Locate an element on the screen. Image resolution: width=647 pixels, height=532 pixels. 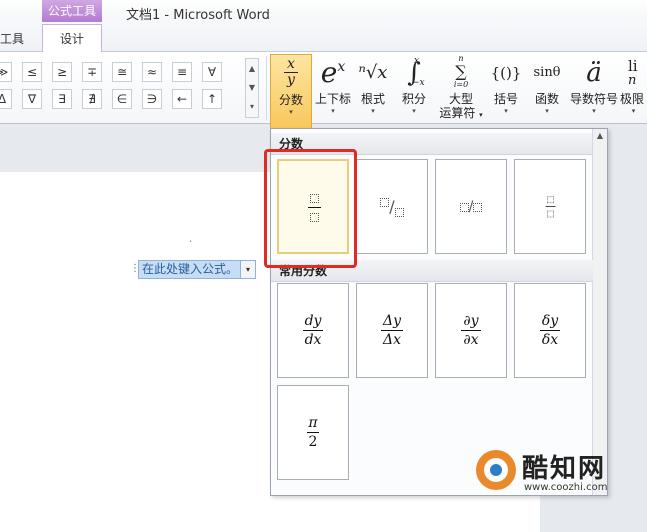
tab-tools: 工具 is located at coordinates (12, 38).